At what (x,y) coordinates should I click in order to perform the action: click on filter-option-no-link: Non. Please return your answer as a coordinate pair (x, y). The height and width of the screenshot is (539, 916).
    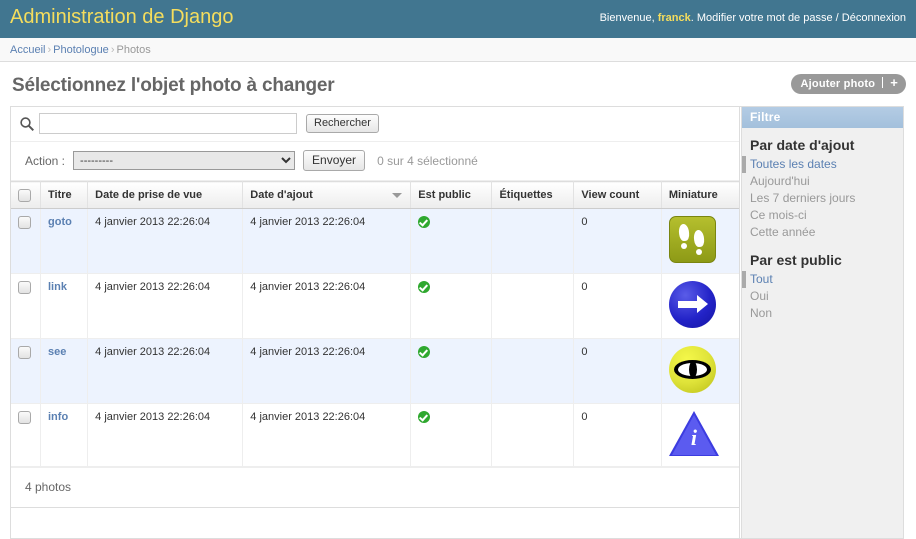
    Looking at the image, I should click on (761, 313).